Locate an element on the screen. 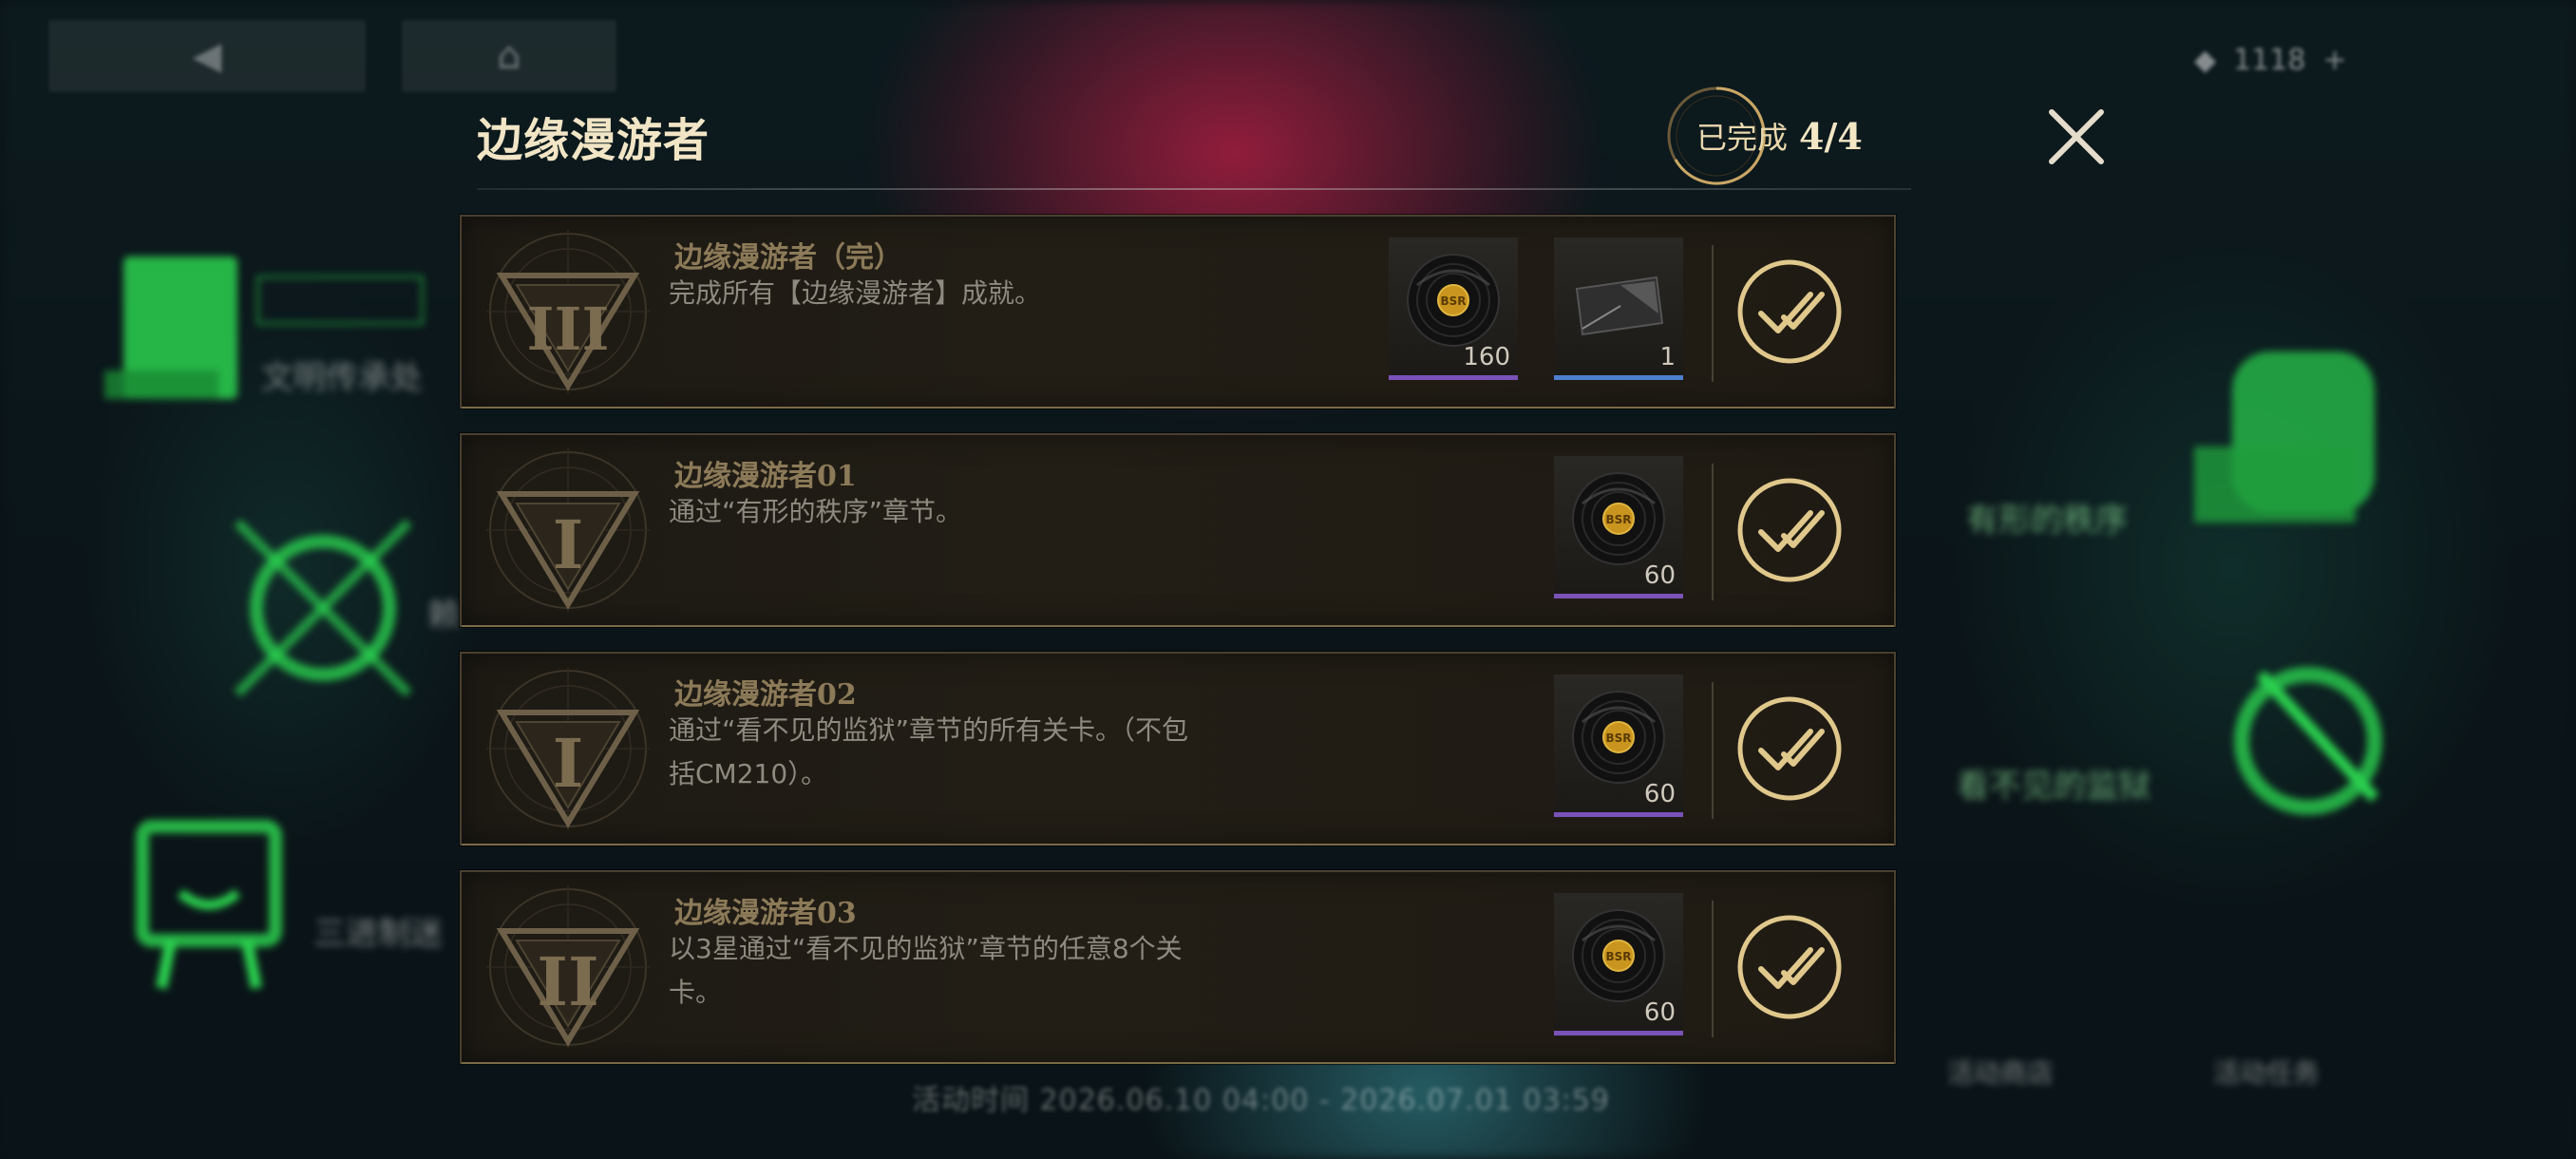  left-label-2: 赖 is located at coordinates (443, 616).